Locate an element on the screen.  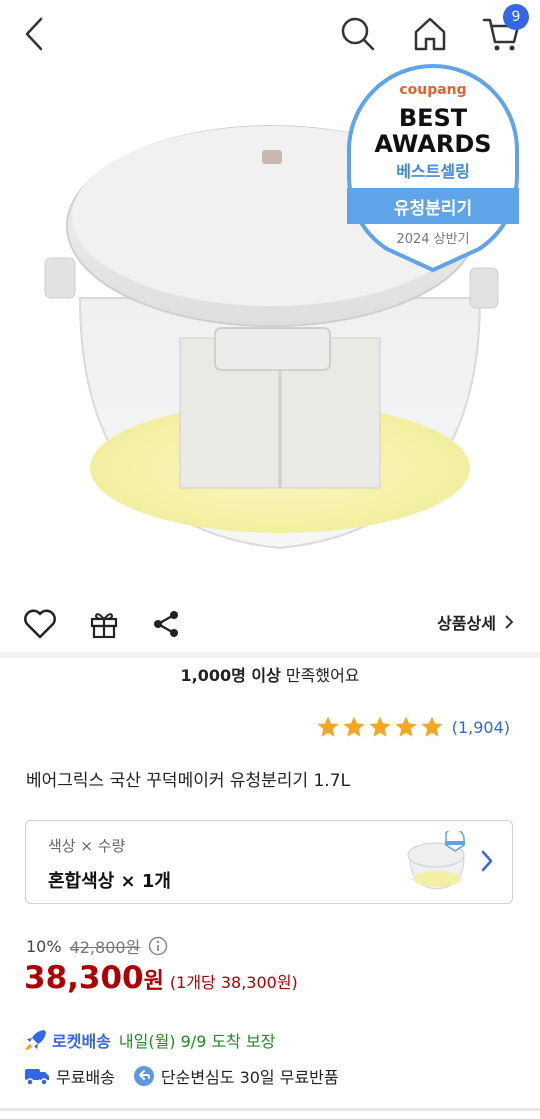
search-button is located at coordinates (358, 34).